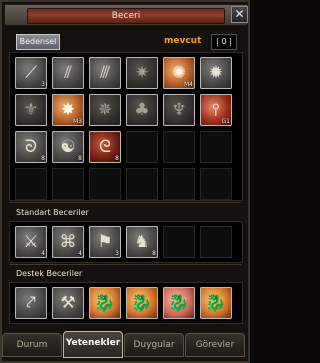  I want to click on divider, so click(125, 202).